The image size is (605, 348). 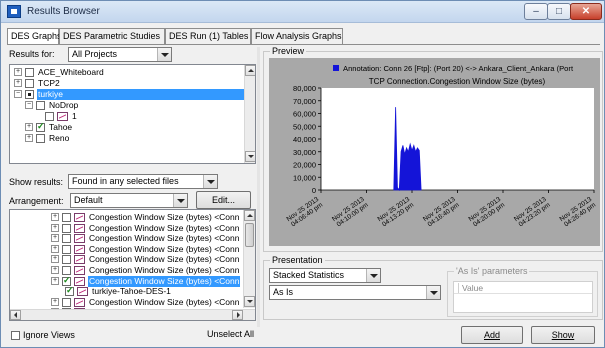 What do you see at coordinates (34, 36) in the screenshot?
I see `tab-des-graphs: DES Graphs` at bounding box center [34, 36].